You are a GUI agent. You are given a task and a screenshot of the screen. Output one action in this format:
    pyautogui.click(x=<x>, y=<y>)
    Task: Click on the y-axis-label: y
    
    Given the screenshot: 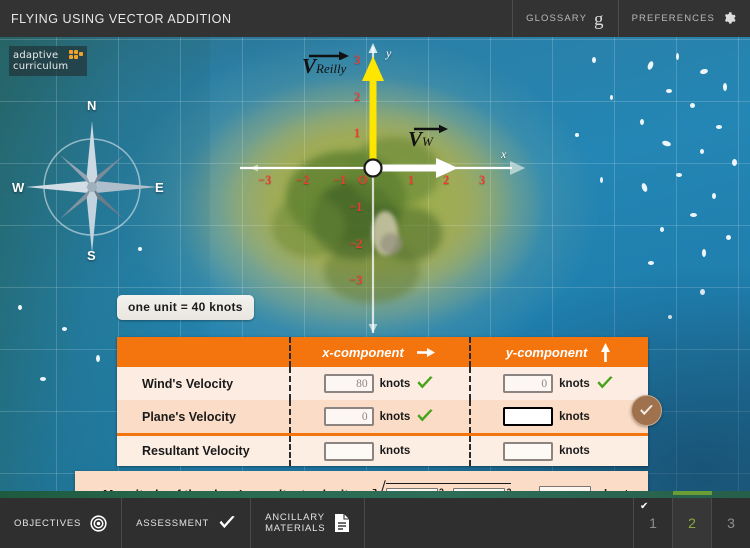 What is the action you would take?
    pyautogui.click(x=389, y=53)
    